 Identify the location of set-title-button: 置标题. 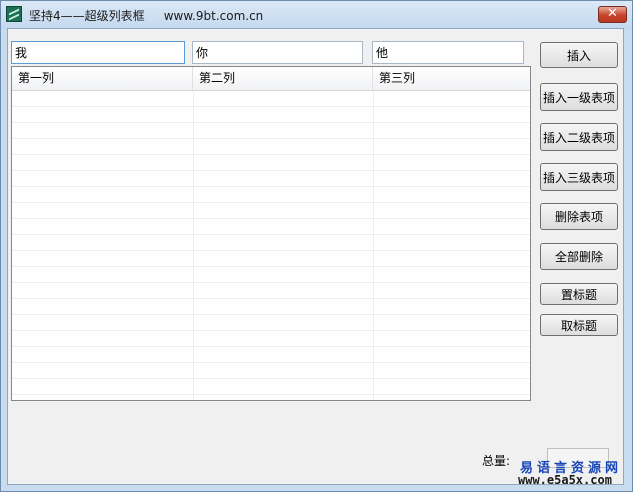
(579, 294).